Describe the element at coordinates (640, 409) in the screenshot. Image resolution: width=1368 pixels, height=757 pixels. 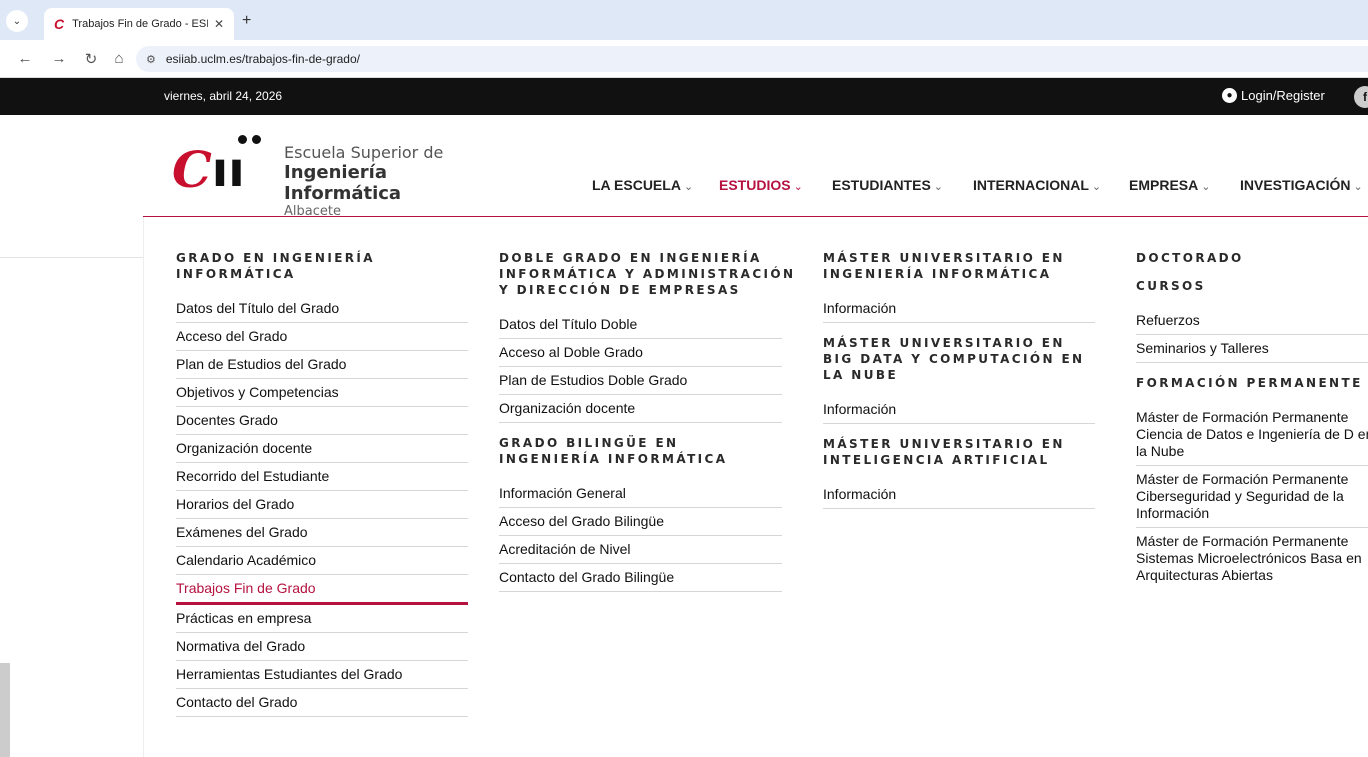
I see `link-organizacion-docente-doble: Organización docente` at that location.